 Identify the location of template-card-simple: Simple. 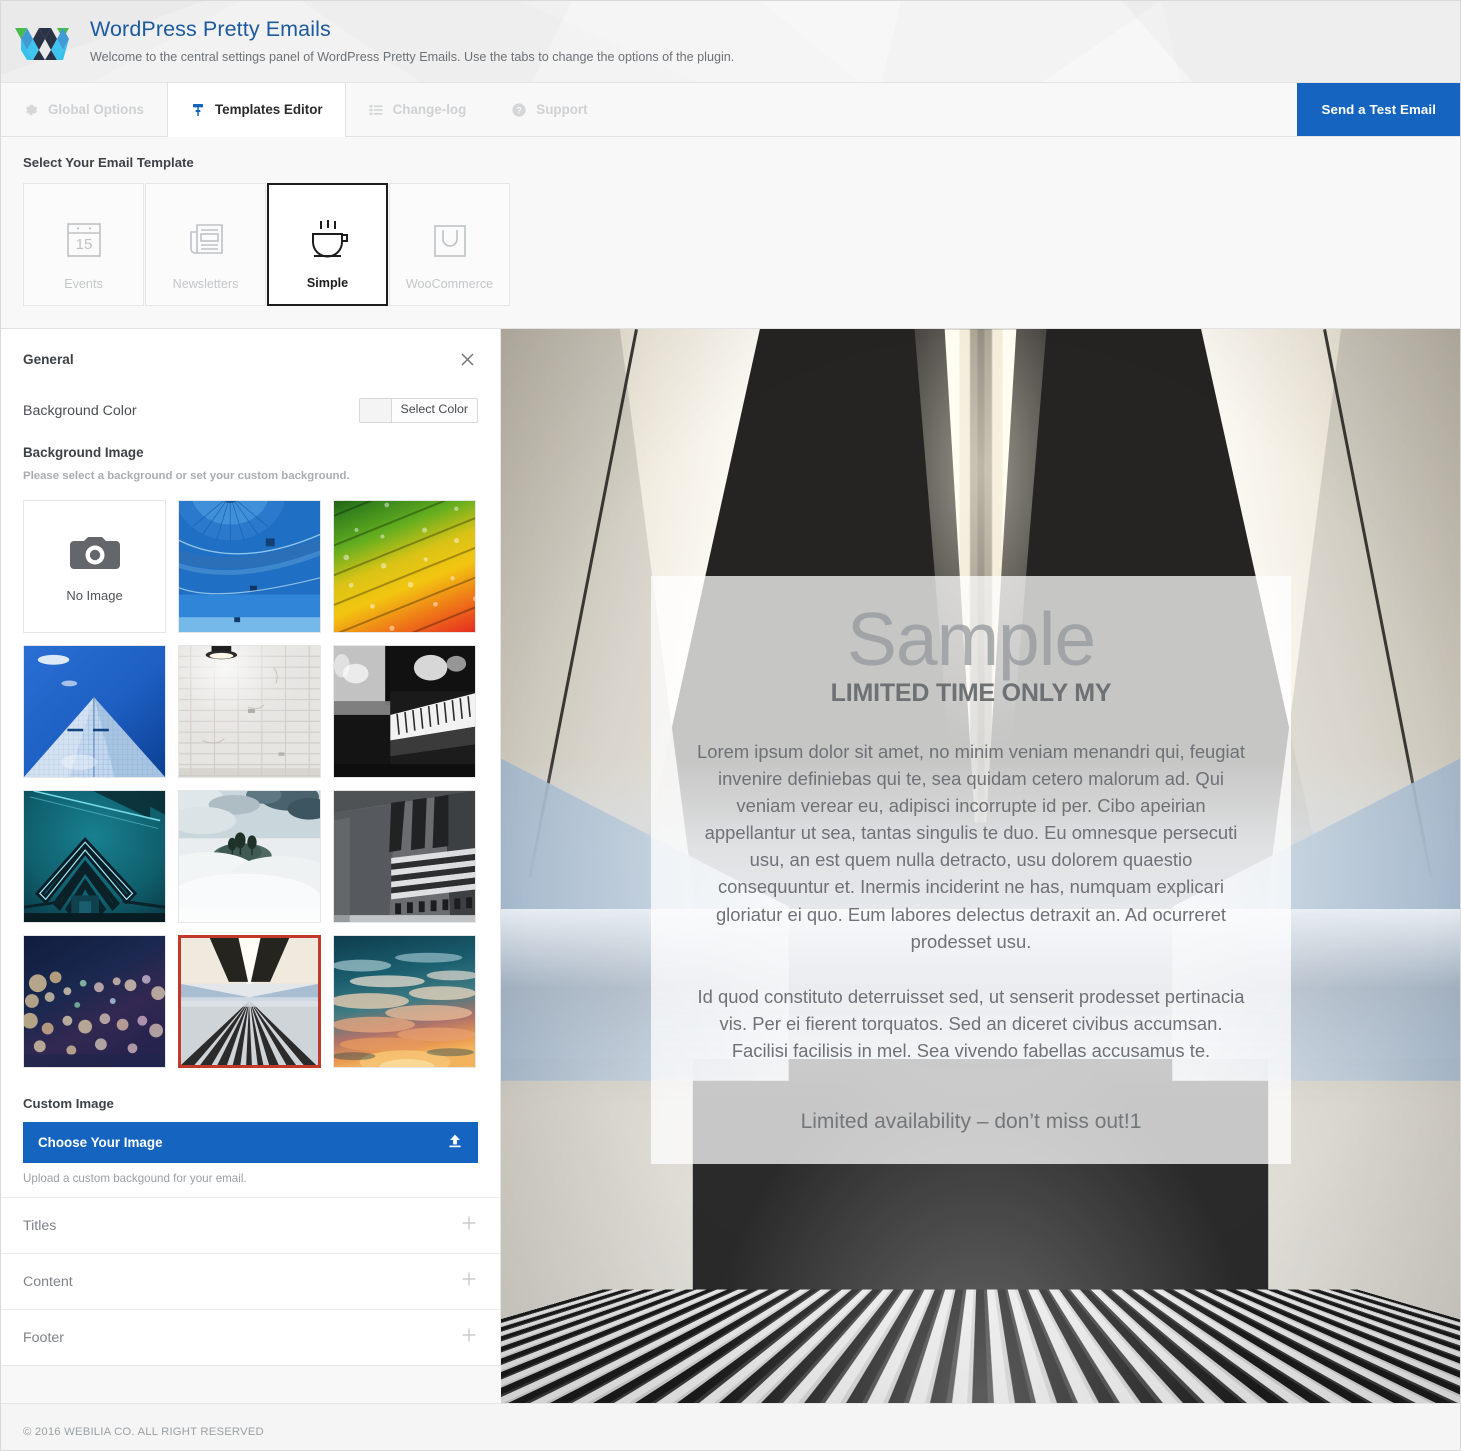
(327, 244).